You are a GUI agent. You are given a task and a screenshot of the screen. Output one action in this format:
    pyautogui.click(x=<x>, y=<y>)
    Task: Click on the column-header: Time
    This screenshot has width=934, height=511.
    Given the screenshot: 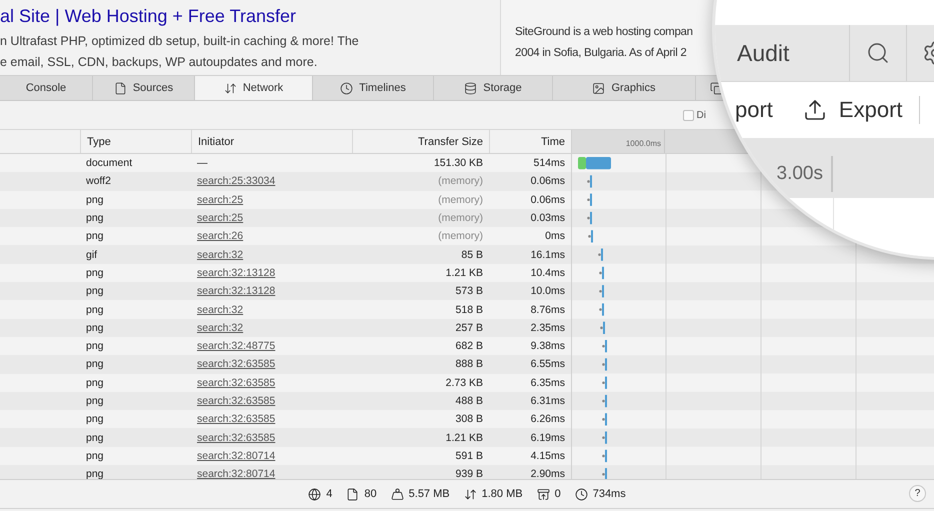 What is the action you would take?
    pyautogui.click(x=530, y=141)
    